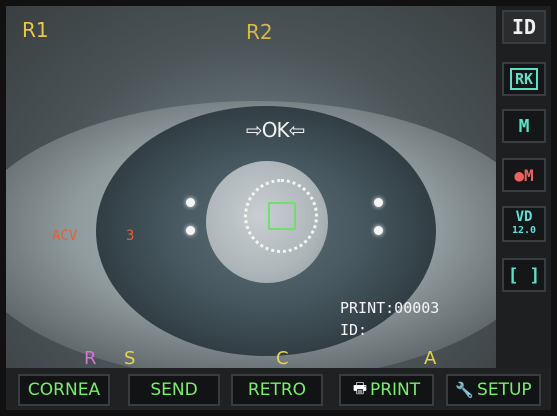 The image size is (557, 416). I want to click on id-button-label: ID, so click(524, 27).